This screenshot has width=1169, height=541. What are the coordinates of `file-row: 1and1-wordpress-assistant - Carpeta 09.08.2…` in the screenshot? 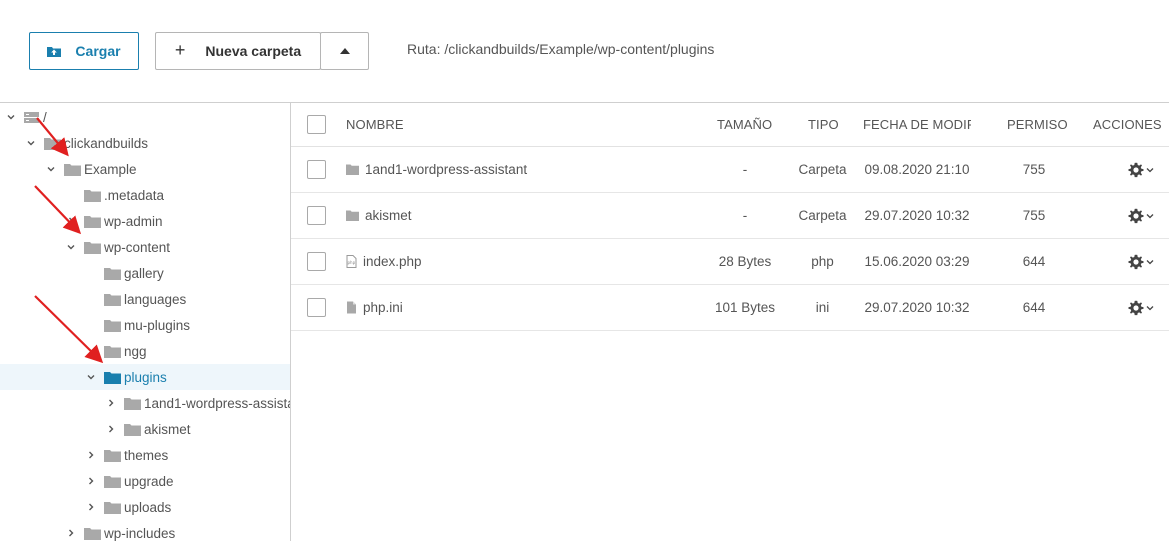 It's located at (730, 170).